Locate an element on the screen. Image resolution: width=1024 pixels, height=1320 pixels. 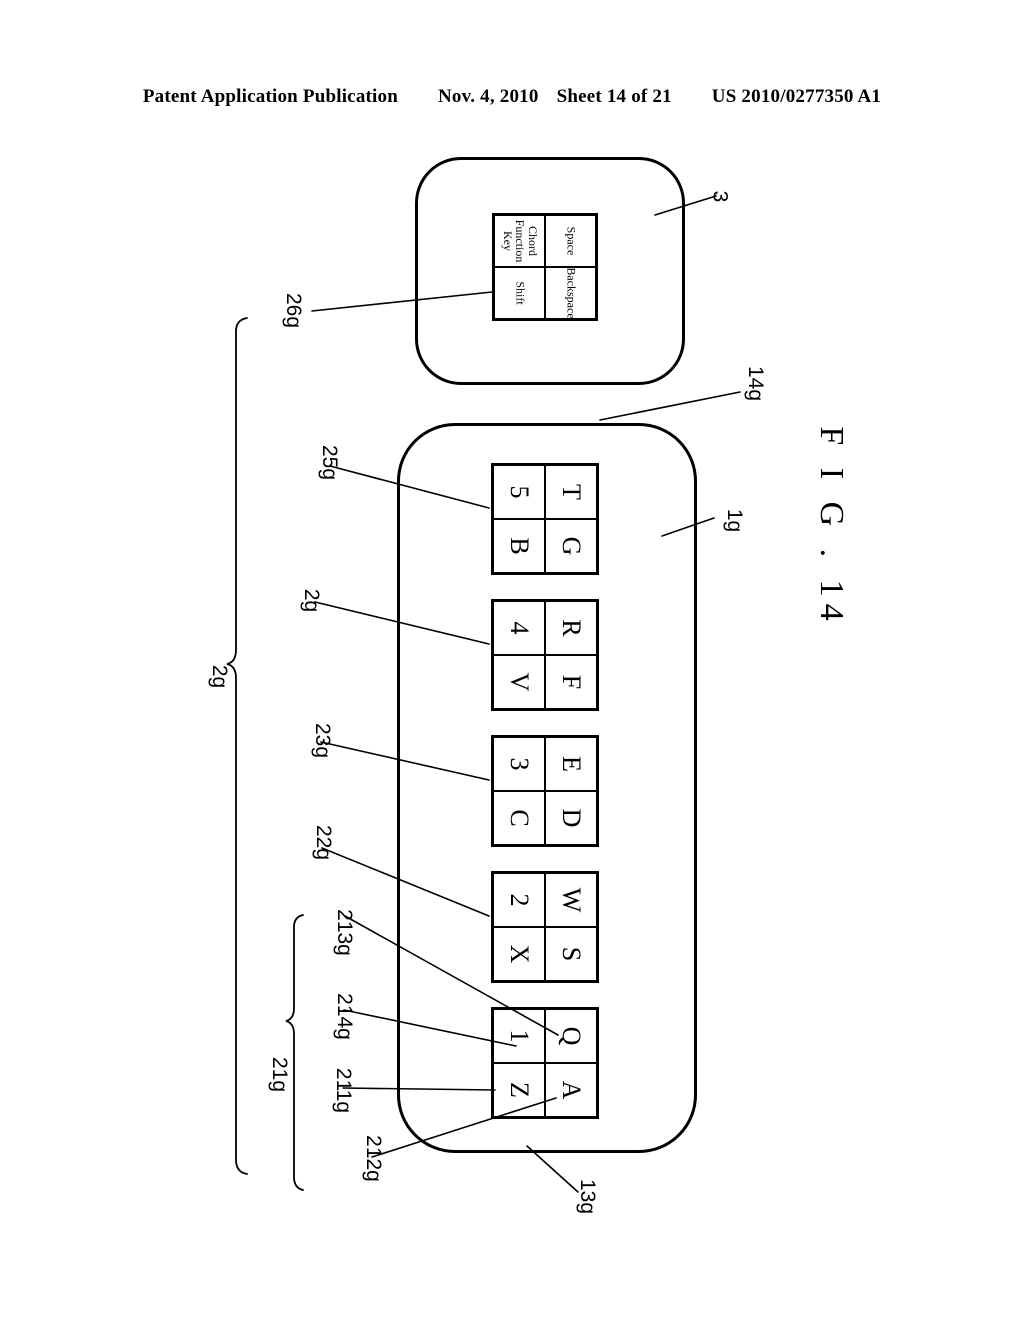
key-cell-g: G is located at coordinates (571, 546).